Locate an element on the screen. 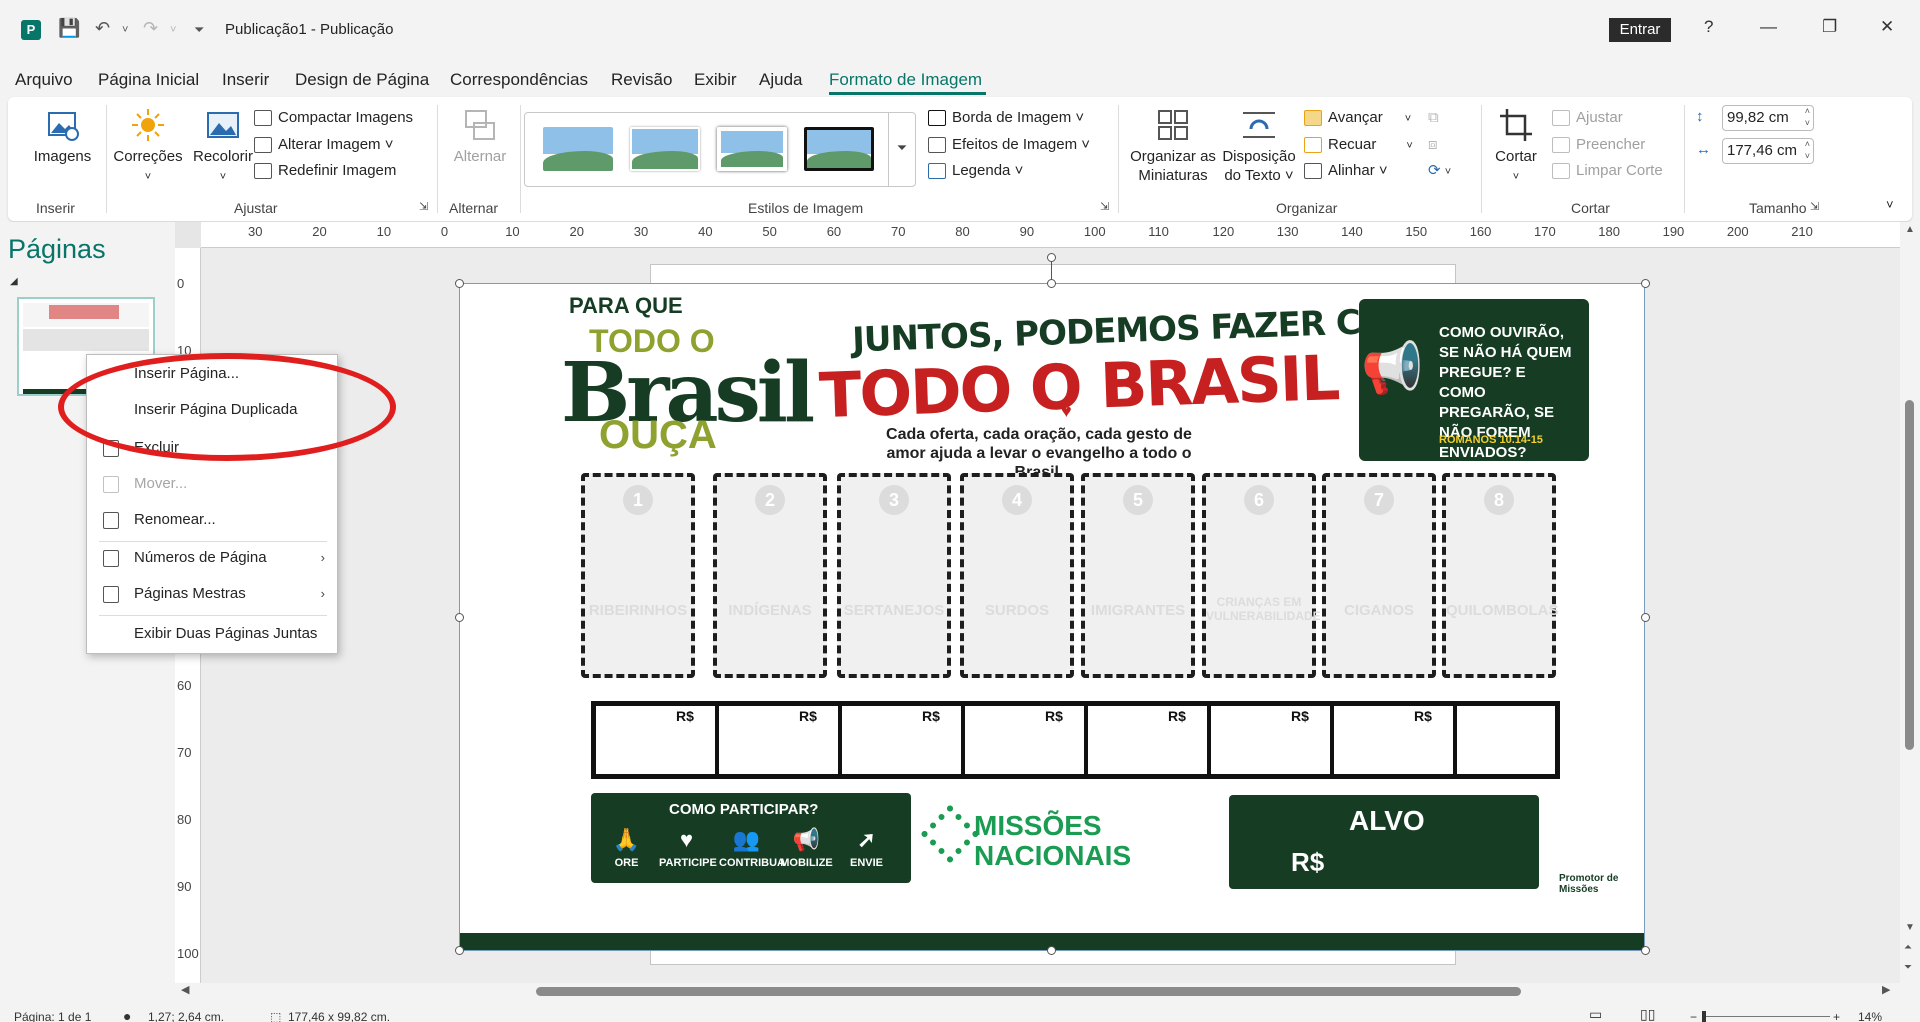  alinhar-button: Alinhar ˅ is located at coordinates (1346, 171).